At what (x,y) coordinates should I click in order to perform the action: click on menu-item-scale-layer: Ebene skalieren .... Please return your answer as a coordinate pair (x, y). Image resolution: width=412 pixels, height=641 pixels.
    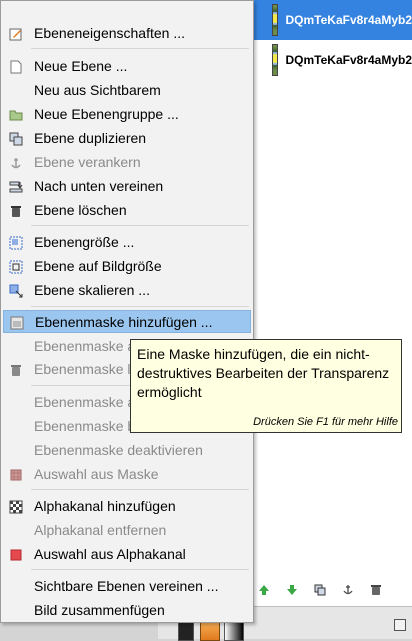
    Looking at the image, I should click on (127, 290).